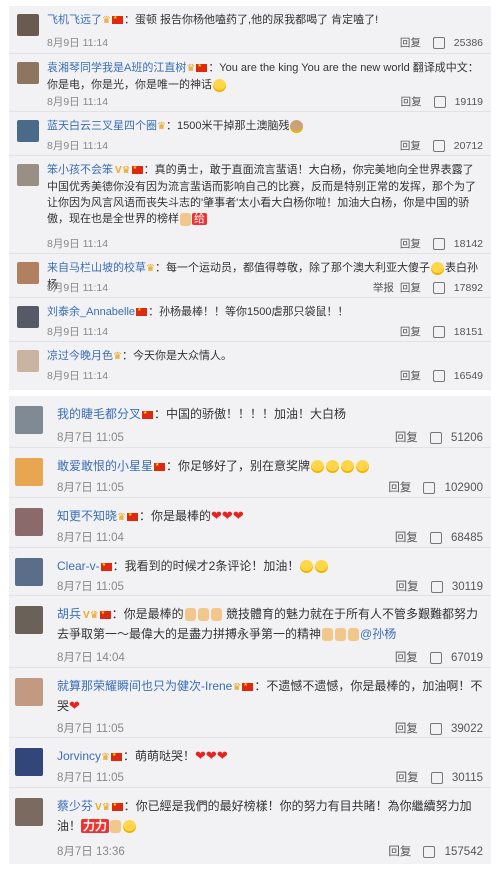  Describe the element at coordinates (453, 537) in the screenshot. I see `like-button: 68485` at that location.